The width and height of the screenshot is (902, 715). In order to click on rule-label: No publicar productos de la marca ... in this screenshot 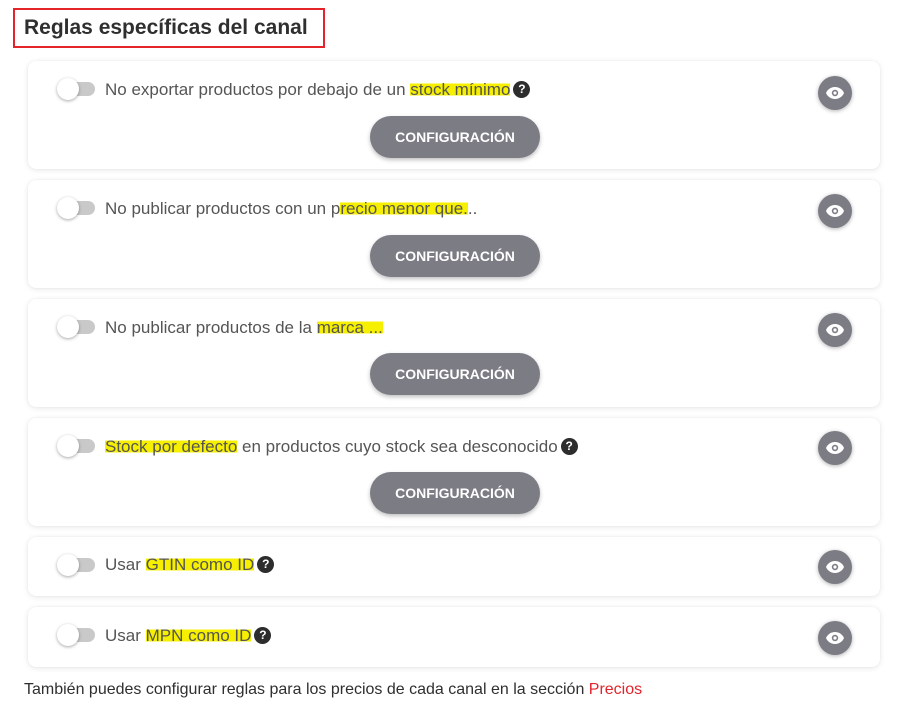, I will do `click(244, 327)`.